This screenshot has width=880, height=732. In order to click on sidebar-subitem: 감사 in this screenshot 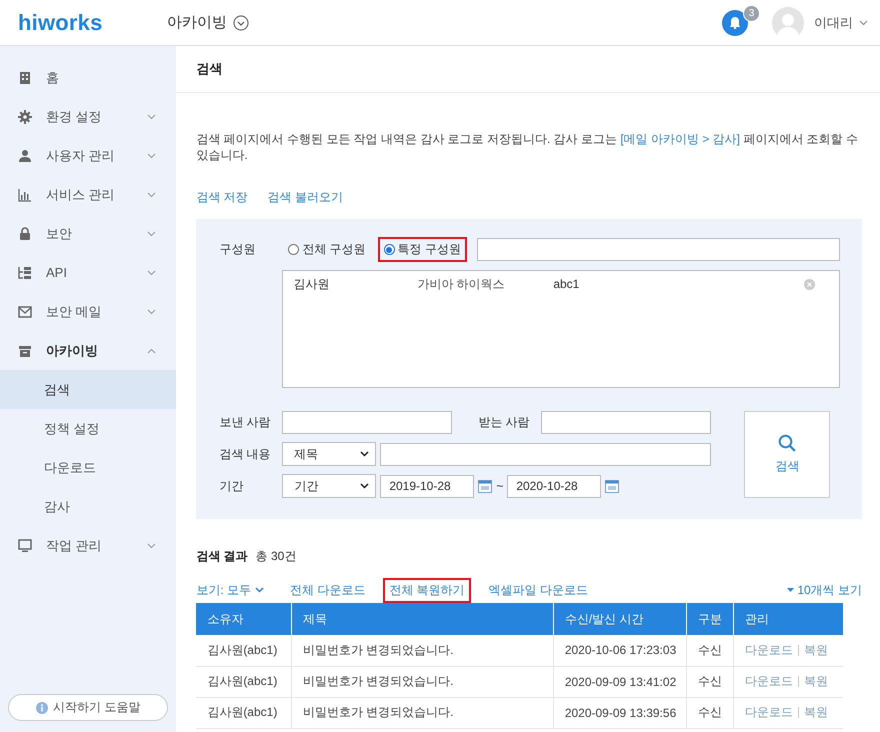, I will do `click(88, 506)`.